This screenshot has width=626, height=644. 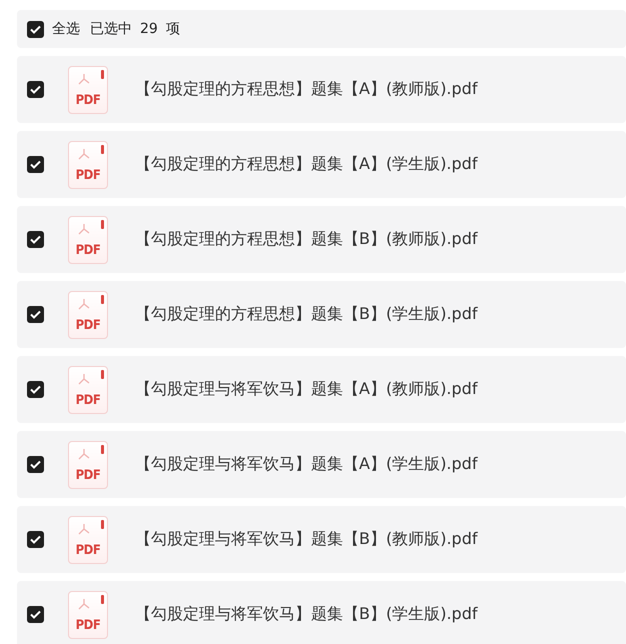 I want to click on file-name: 【勾股定理的方程思想】题集【B】(学生版).pdf, so click(x=306, y=314).